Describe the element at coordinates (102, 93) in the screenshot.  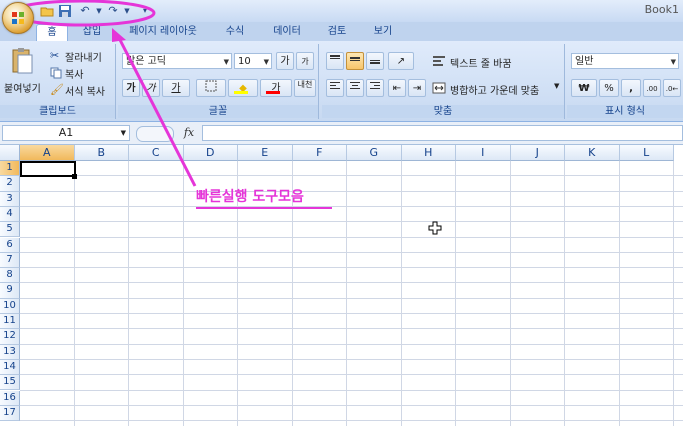
I see `annotation-overlay` at that location.